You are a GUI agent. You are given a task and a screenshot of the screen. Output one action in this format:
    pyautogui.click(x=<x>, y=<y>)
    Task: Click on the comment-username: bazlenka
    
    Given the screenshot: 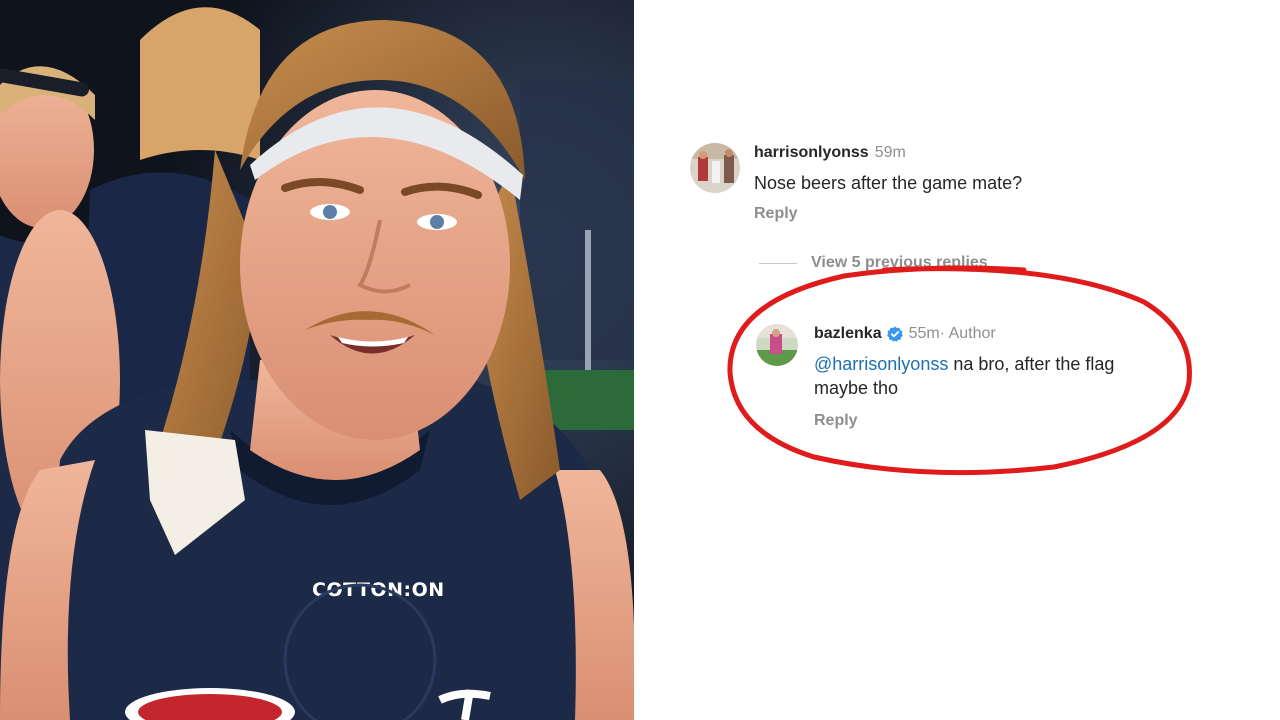 What is the action you would take?
    pyautogui.click(x=848, y=334)
    